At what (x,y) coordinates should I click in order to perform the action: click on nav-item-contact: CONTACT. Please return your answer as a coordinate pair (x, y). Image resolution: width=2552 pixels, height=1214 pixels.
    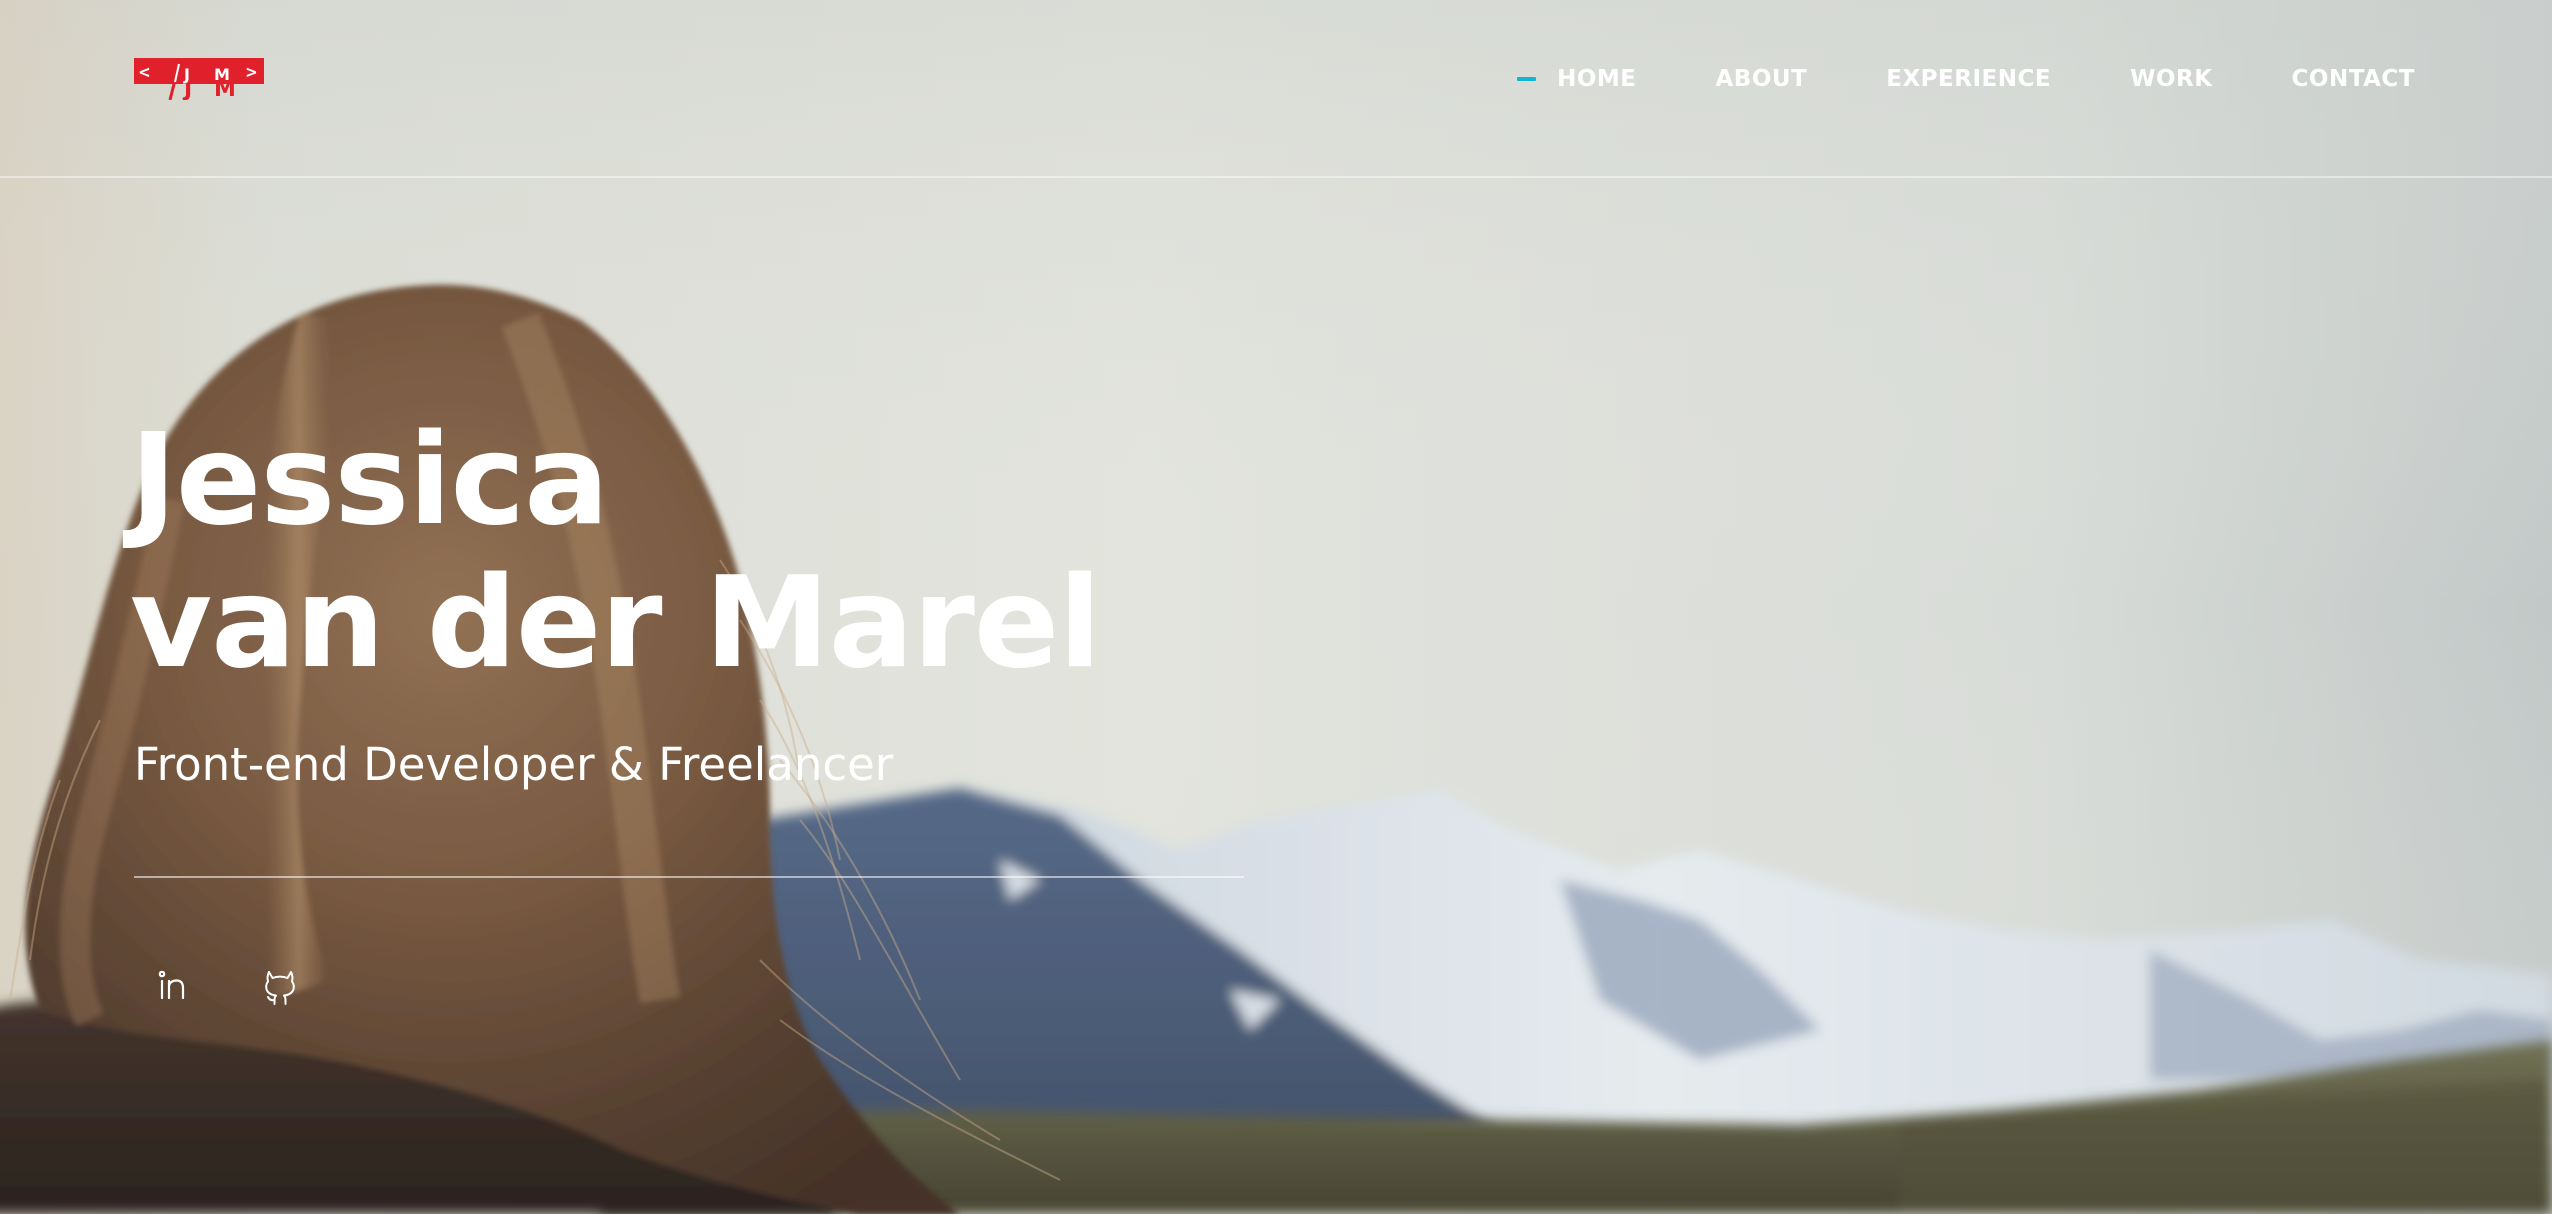
    Looking at the image, I should click on (2353, 79).